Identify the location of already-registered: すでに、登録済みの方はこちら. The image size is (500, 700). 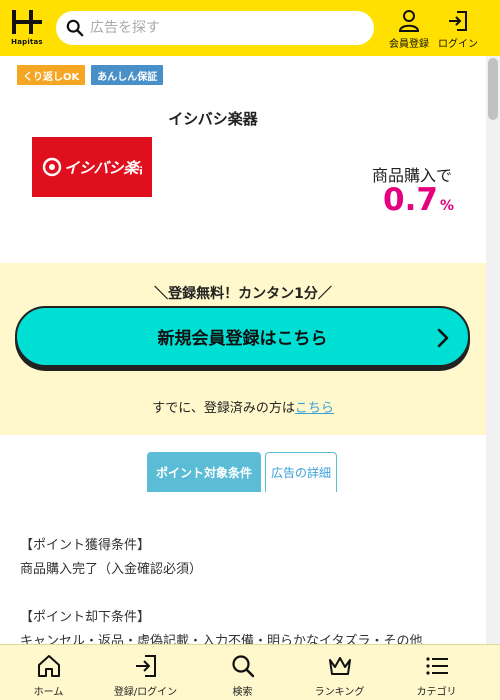
(243, 406).